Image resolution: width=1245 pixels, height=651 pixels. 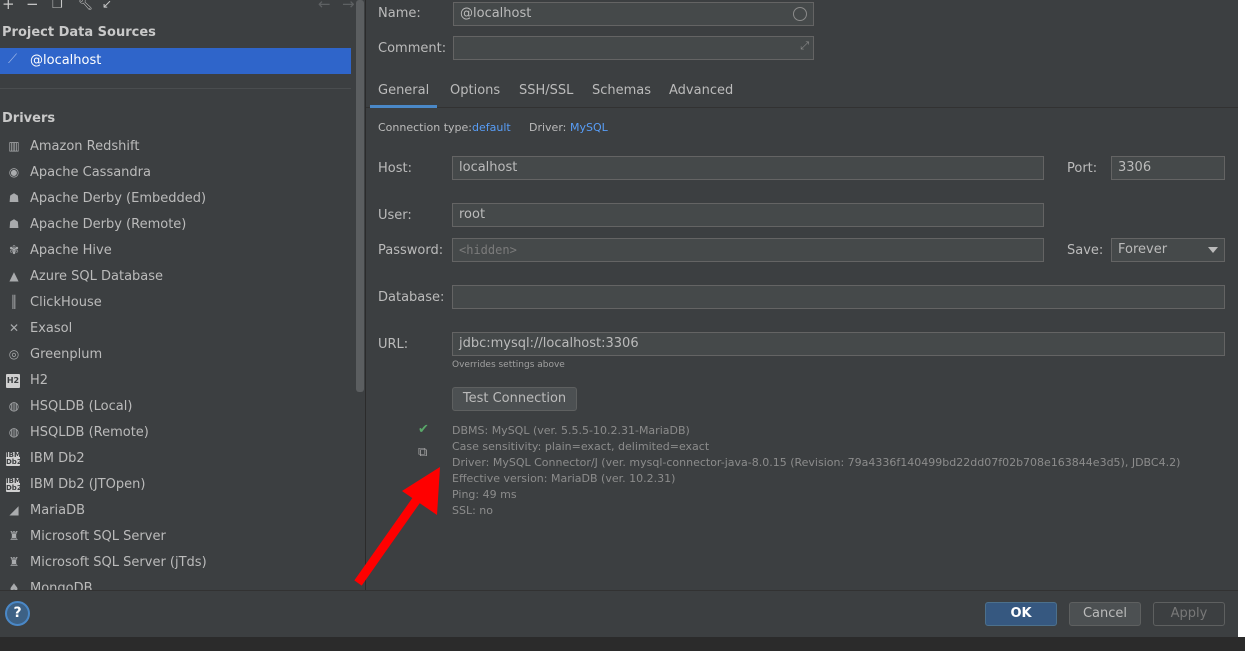 What do you see at coordinates (748, 168) in the screenshot?
I see `host-input: localhost` at bounding box center [748, 168].